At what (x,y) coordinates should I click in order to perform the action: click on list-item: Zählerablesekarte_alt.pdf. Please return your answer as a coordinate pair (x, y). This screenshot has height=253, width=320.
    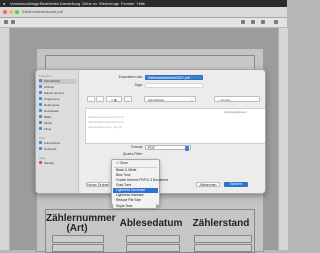
    Looking at the image, I should click on (105, 127).